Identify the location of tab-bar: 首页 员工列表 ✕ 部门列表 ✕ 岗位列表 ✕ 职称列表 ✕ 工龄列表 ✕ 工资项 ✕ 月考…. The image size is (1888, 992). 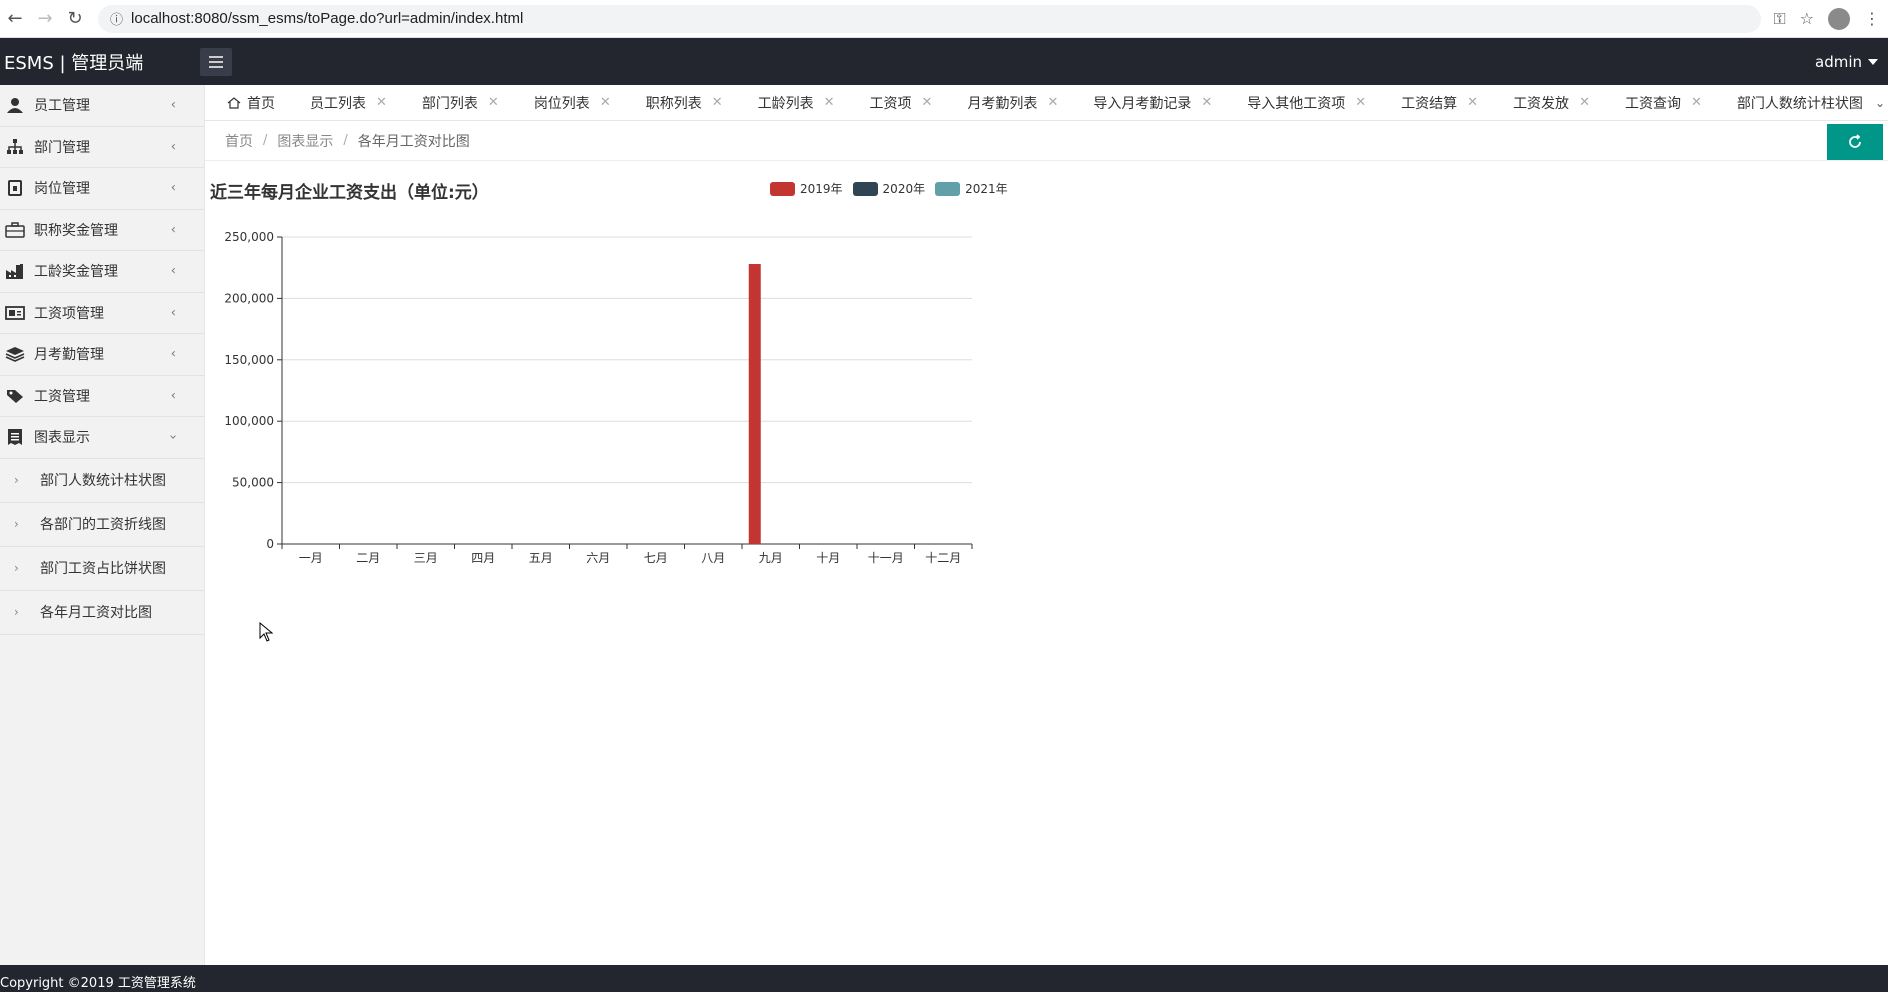
(1046, 103).